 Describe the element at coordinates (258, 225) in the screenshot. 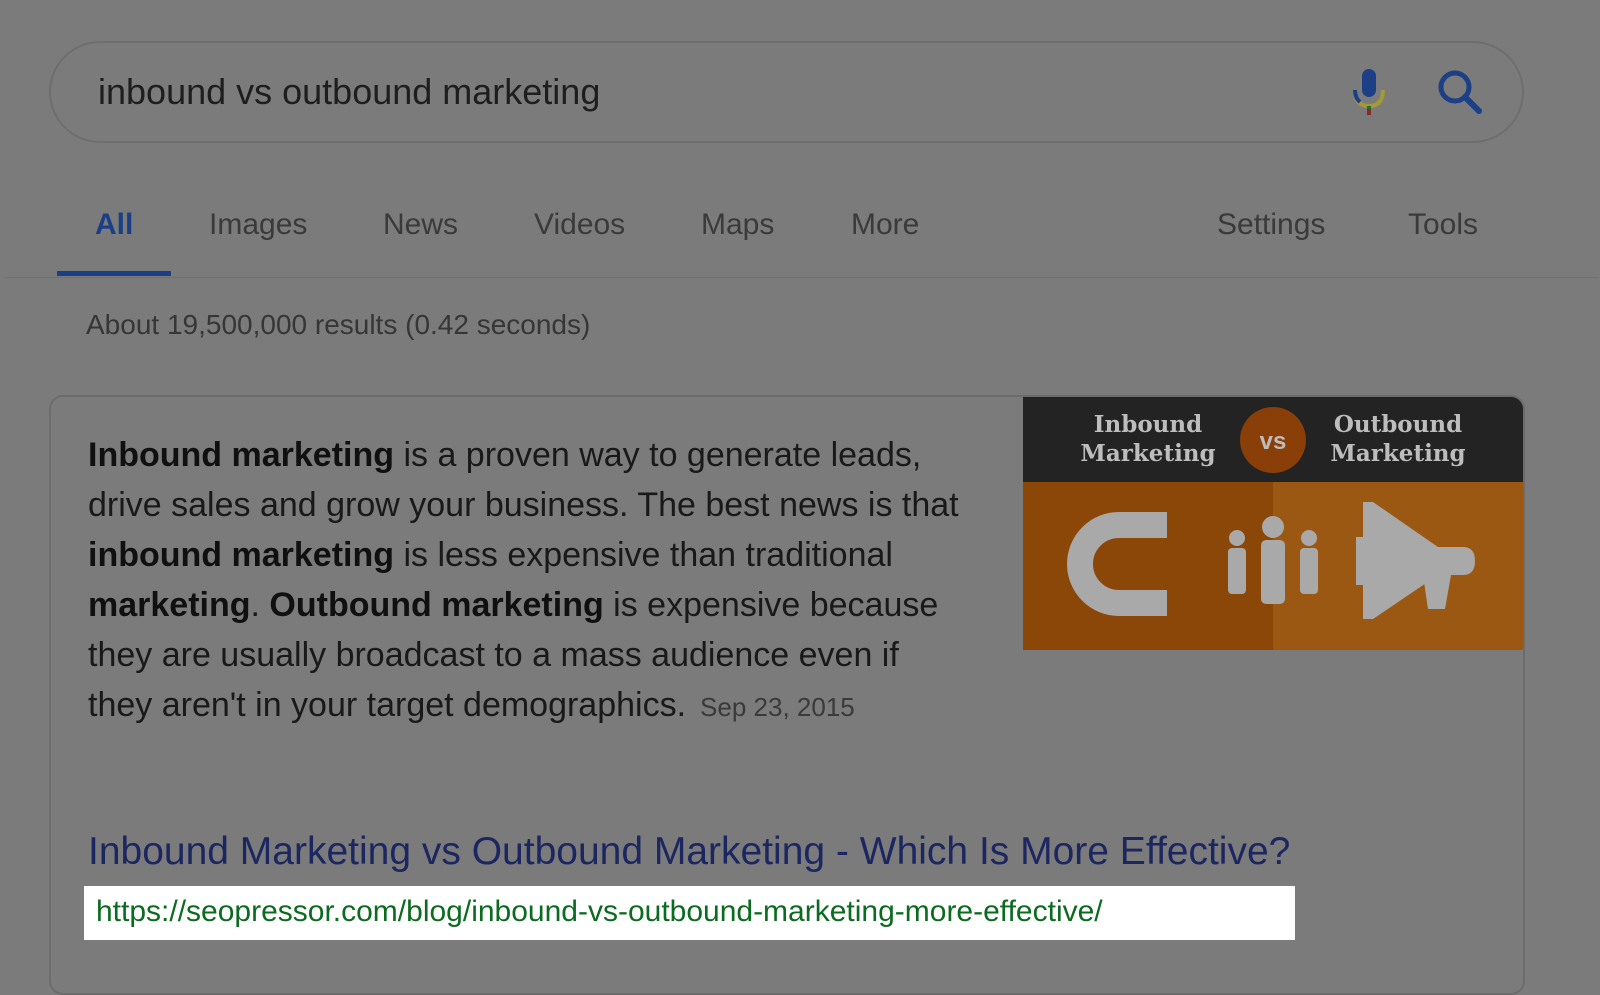

I see `tab-images: Images` at that location.